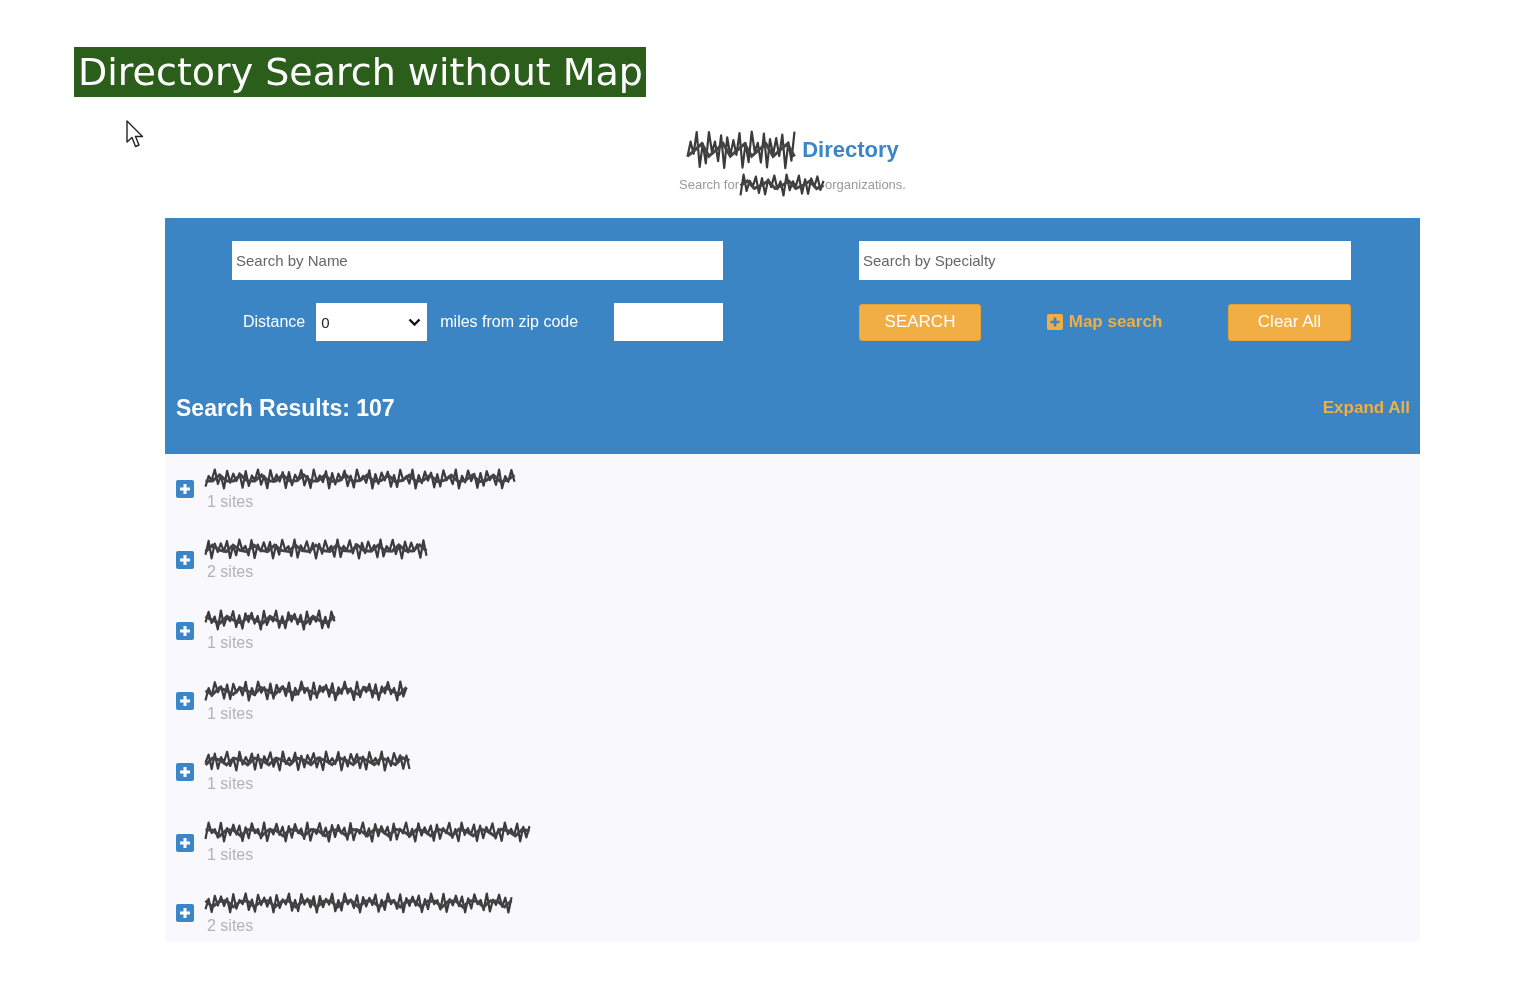 Image resolution: width=1538 pixels, height=988 pixels. I want to click on subtitle-text: Search for, so click(709, 184).